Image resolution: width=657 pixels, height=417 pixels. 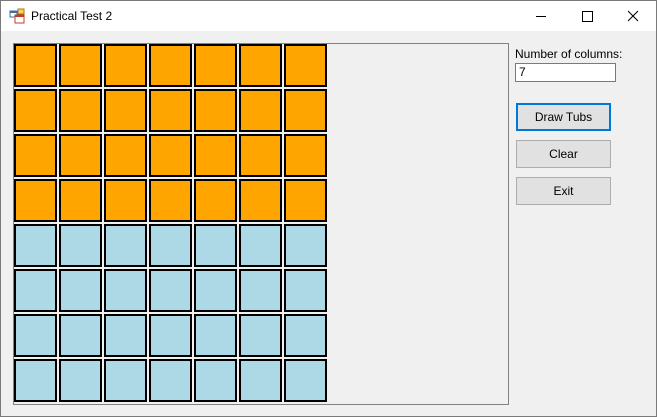 I want to click on draw-tubs-button: Draw Tubs, so click(x=563, y=117).